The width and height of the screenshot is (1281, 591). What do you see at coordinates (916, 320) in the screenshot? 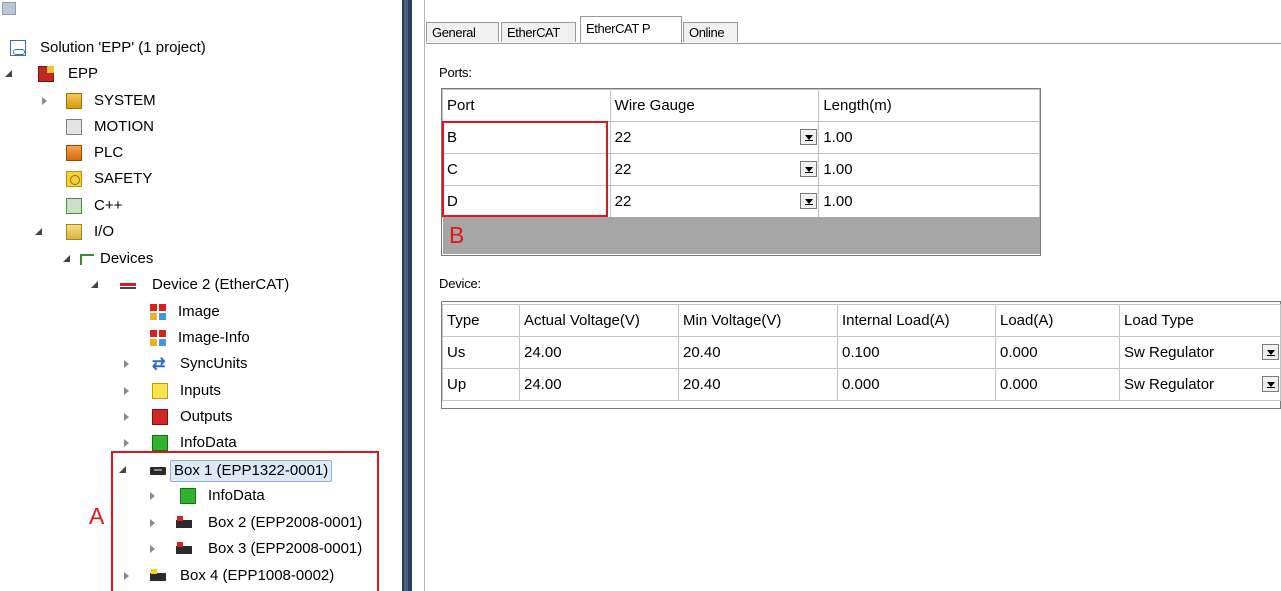
I see `column-header-internal-load: Internal Load(A)` at bounding box center [916, 320].